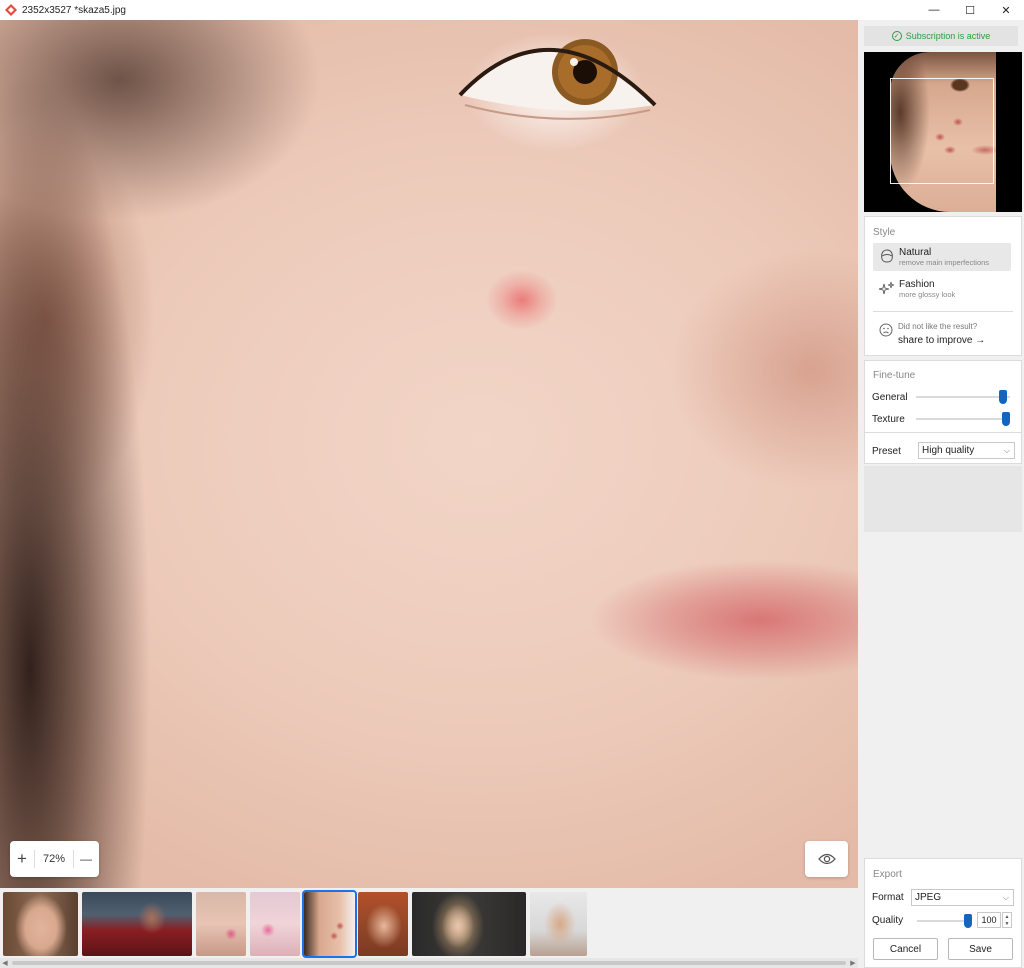 The height and width of the screenshot is (968, 1024). What do you see at coordinates (915, 252) in the screenshot?
I see `style-option-name: Natural` at bounding box center [915, 252].